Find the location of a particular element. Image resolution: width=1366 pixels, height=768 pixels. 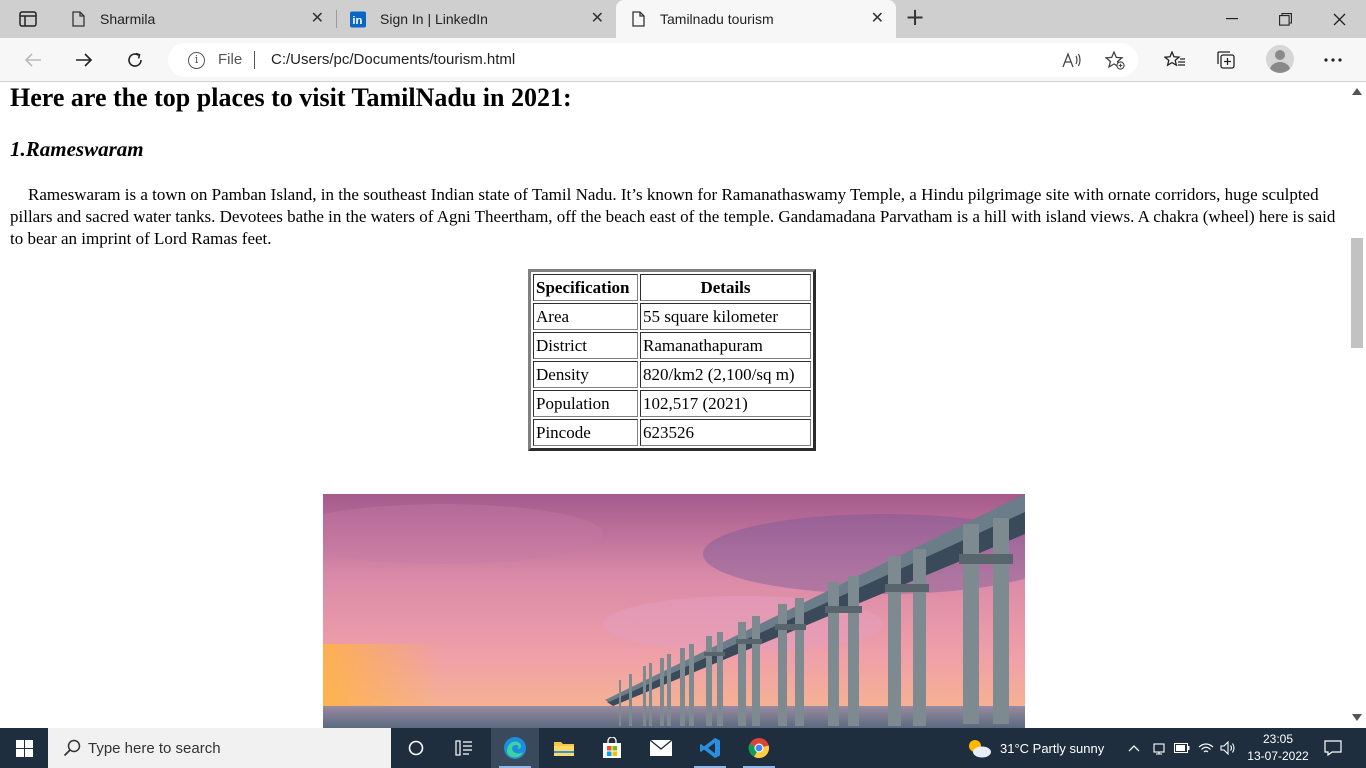

mail-button is located at coordinates (661, 748).